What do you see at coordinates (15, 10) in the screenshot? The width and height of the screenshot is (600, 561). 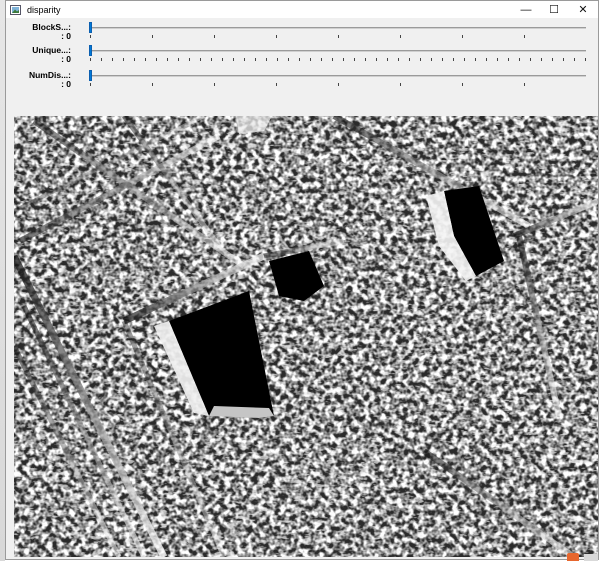 I see `image-window-icon` at bounding box center [15, 10].